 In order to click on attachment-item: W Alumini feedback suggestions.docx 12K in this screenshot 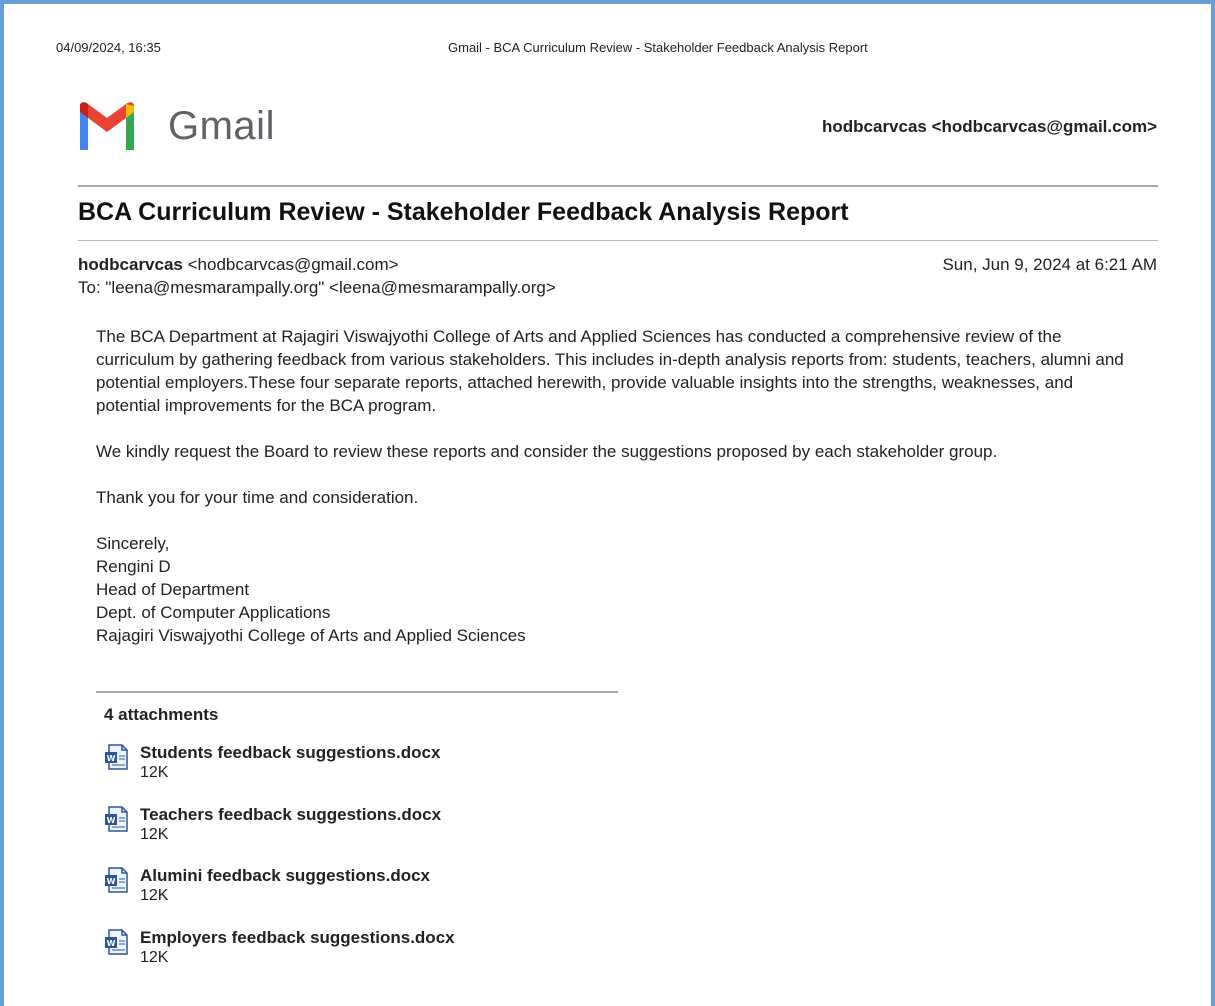, I will do `click(267, 885)`.